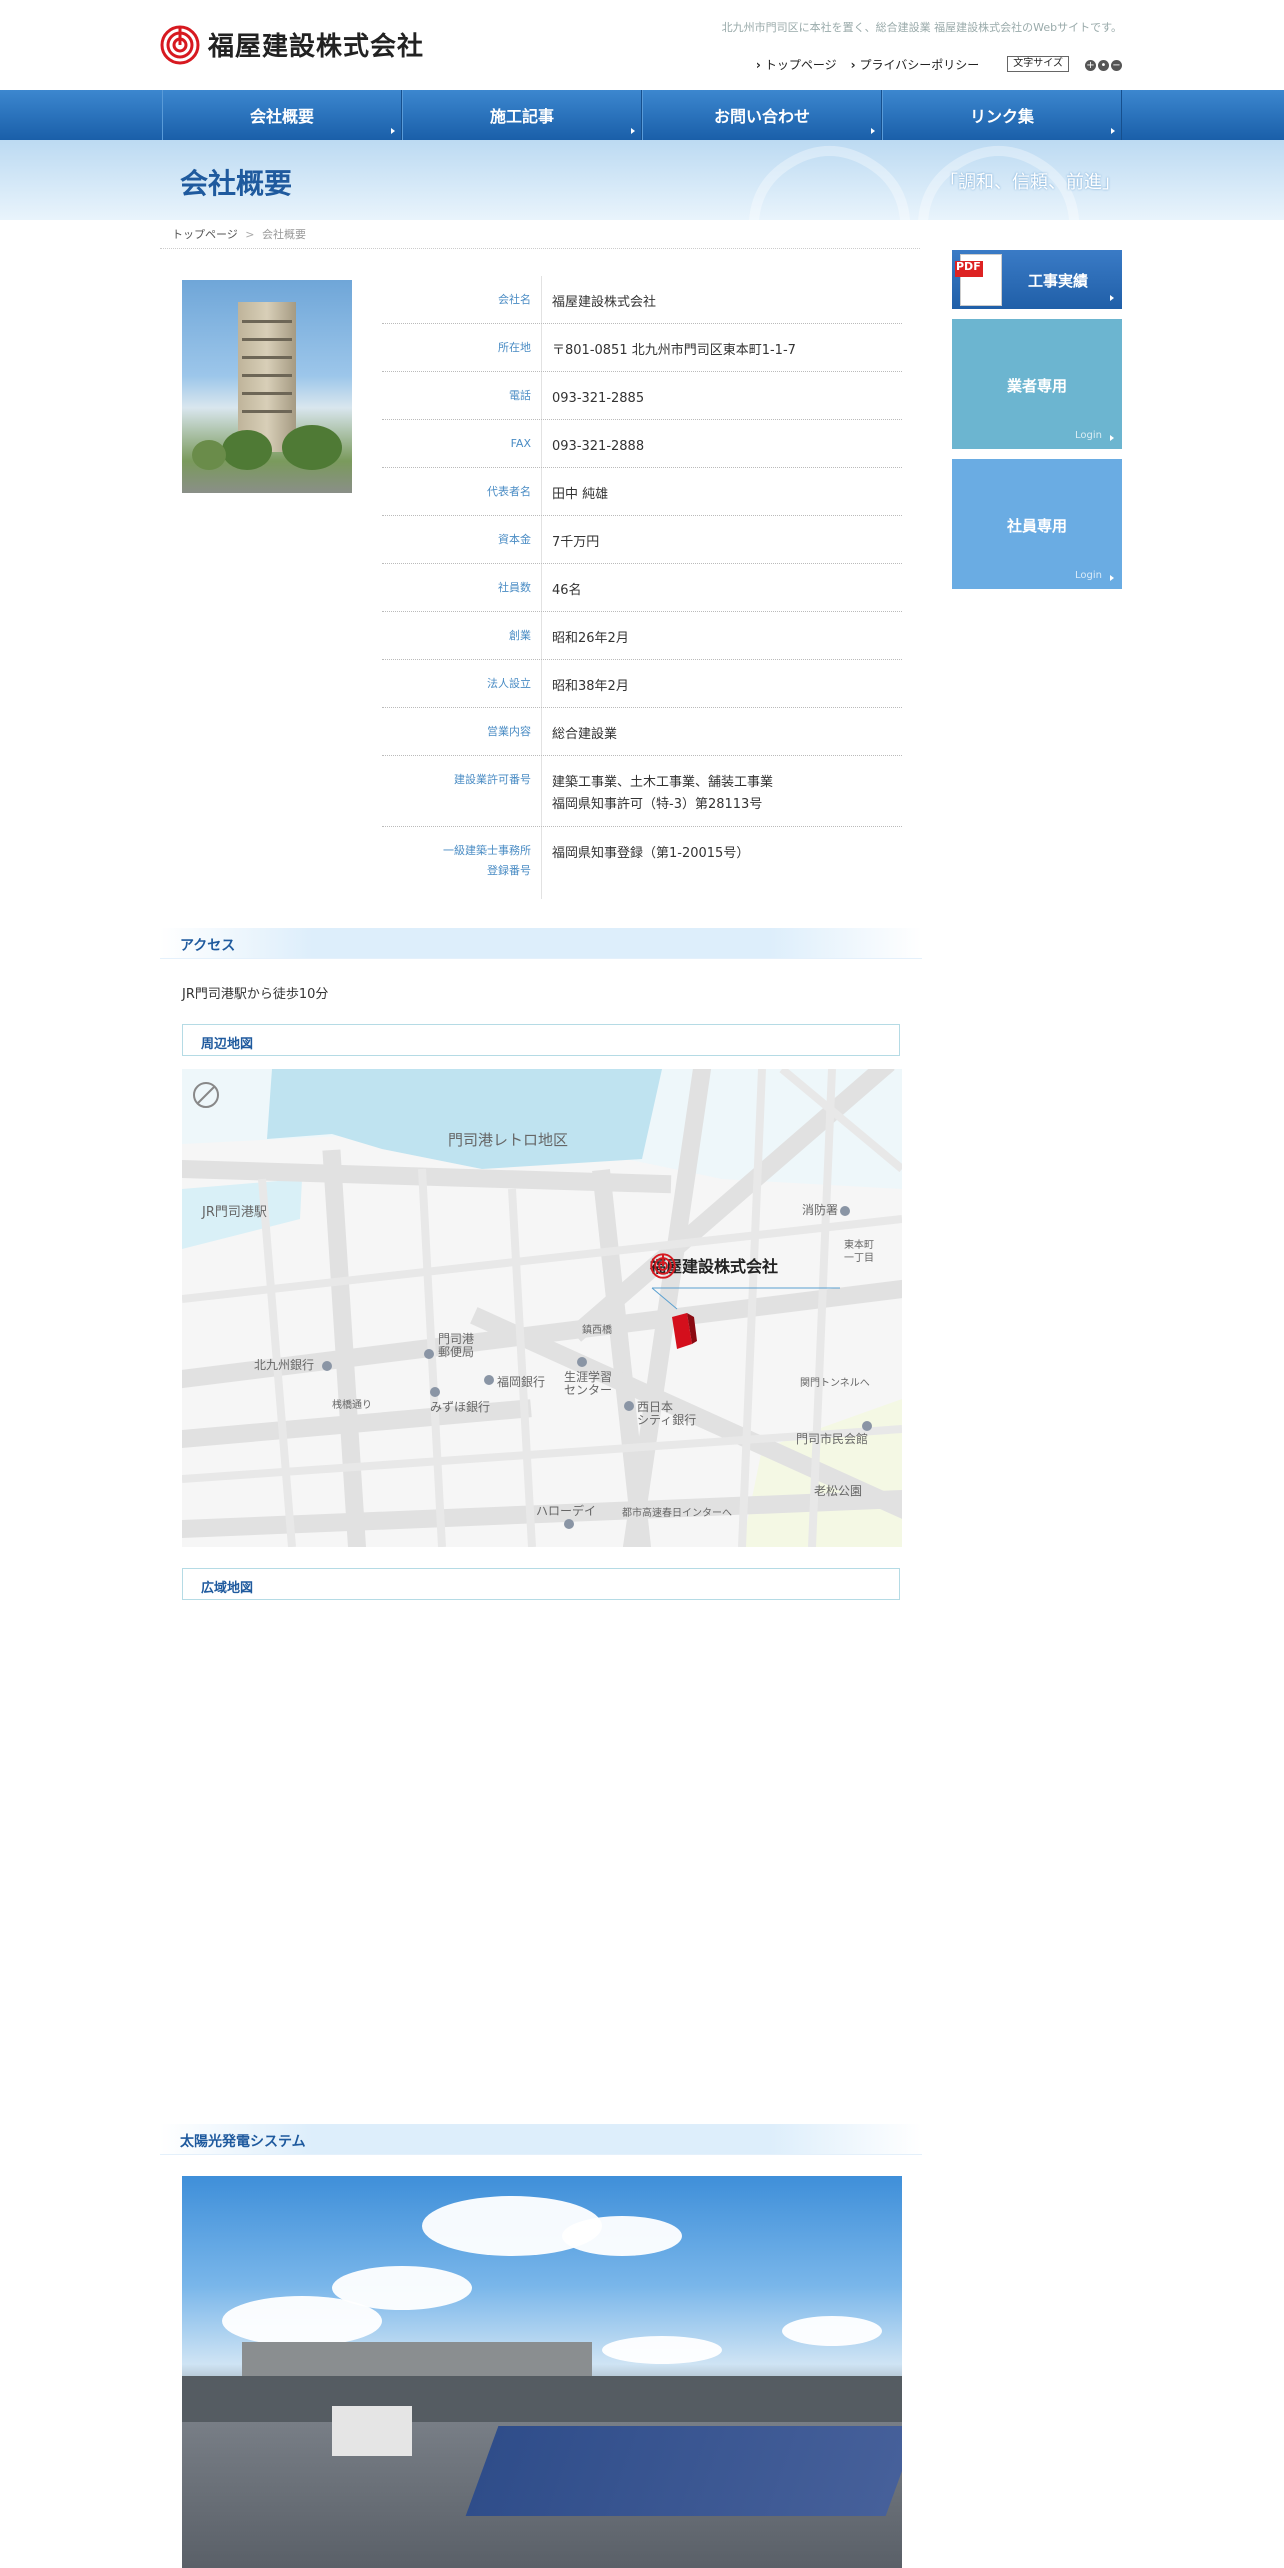  I want to click on info-value: 昭和38年2月, so click(590, 686).